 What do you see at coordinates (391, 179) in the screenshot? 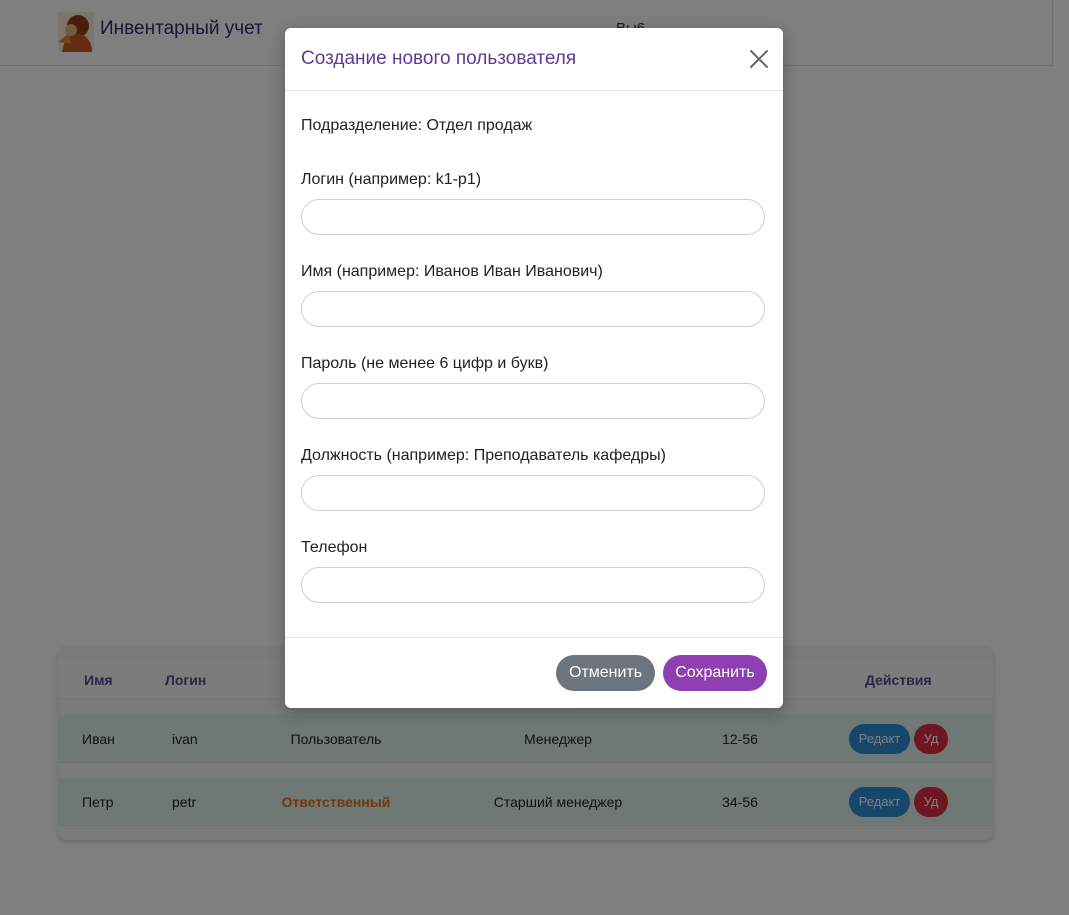
I see `login-label: Логин (например: k1-p1)` at bounding box center [391, 179].